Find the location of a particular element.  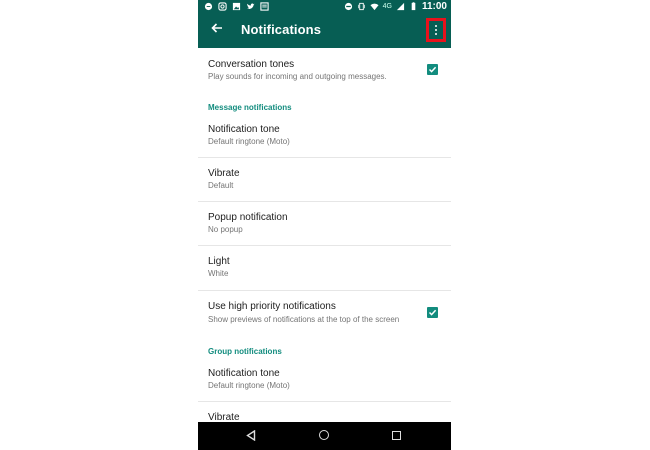

status-bar: 4G 11:00 is located at coordinates (324, 7).